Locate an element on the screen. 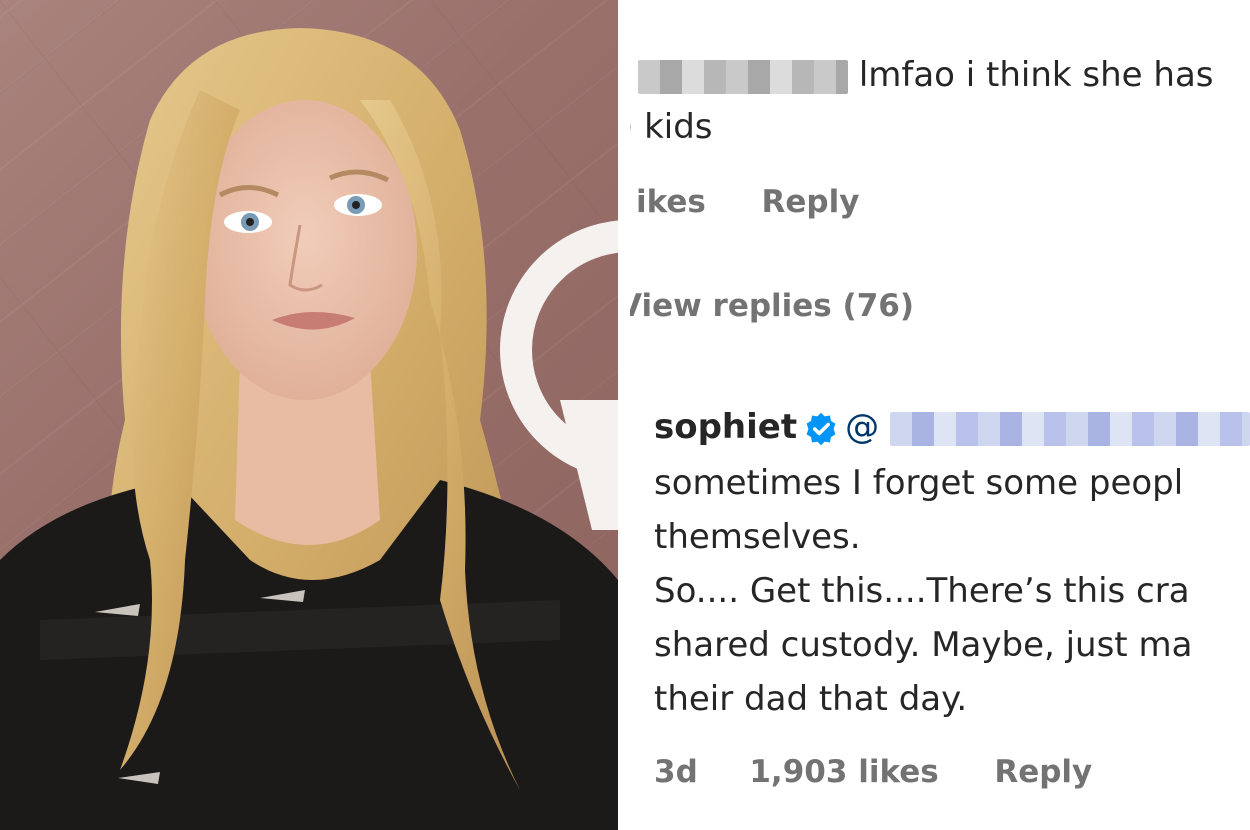  comment-two-header: sophiet @ is located at coordinates (952, 427).